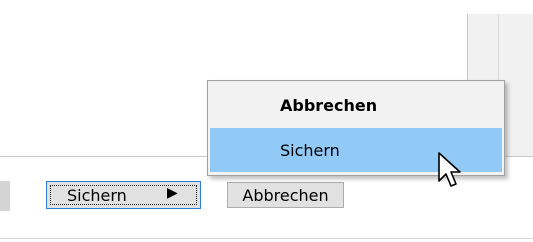 The image size is (533, 242). Describe the element at coordinates (356, 105) in the screenshot. I see `menu-item-cancel: Abbrechen` at that location.